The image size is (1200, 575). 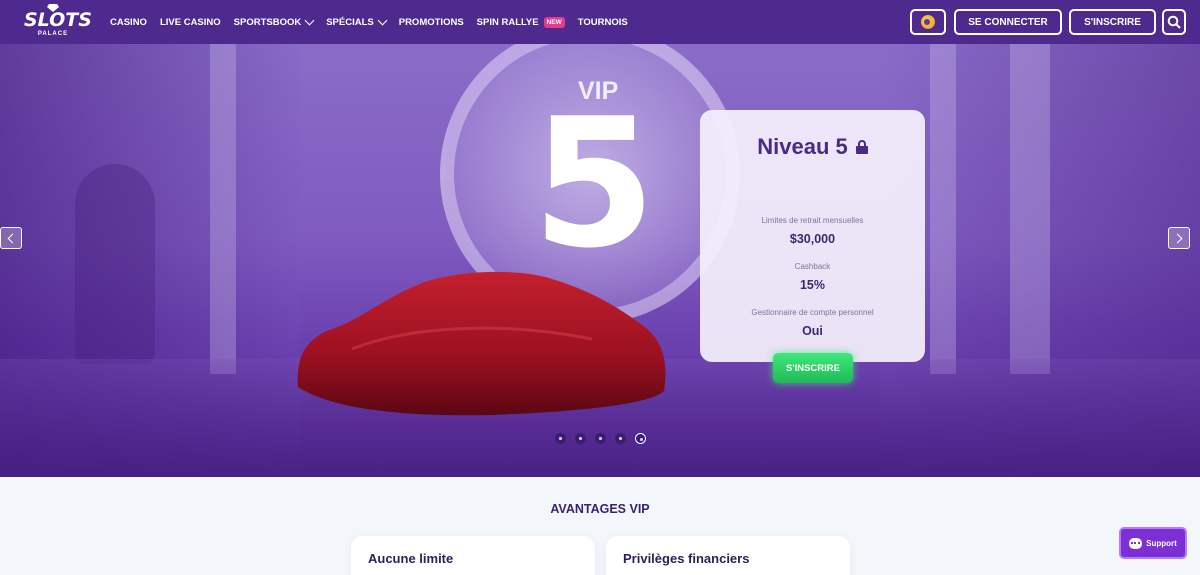 What do you see at coordinates (600, 509) in the screenshot?
I see `section-title: AVANTAGES VIP` at bounding box center [600, 509].